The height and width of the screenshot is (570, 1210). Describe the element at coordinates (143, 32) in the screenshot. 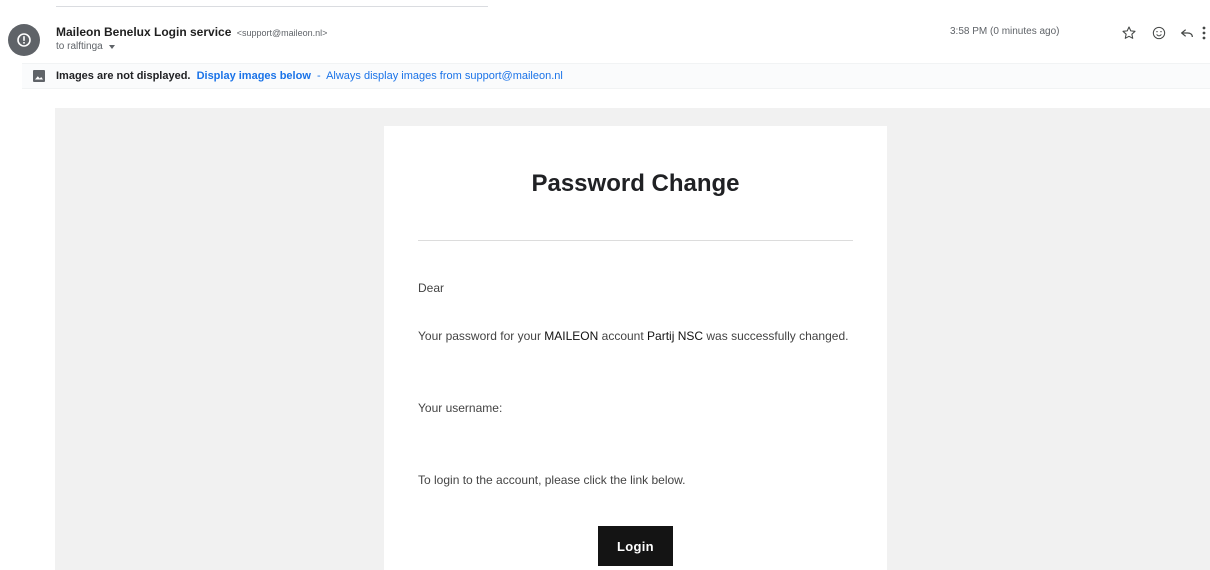

I see `sender-name: Maileon Benelux Login service` at that location.